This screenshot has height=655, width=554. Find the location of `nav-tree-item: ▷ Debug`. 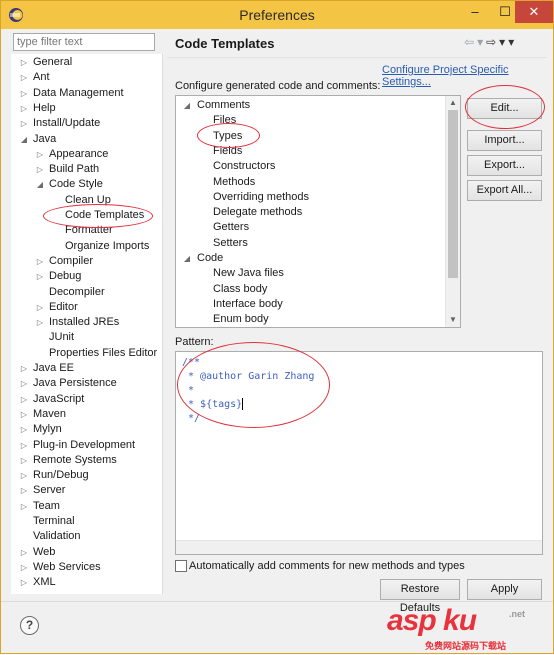

nav-tree-item: ▷ Debug is located at coordinates (86, 276).